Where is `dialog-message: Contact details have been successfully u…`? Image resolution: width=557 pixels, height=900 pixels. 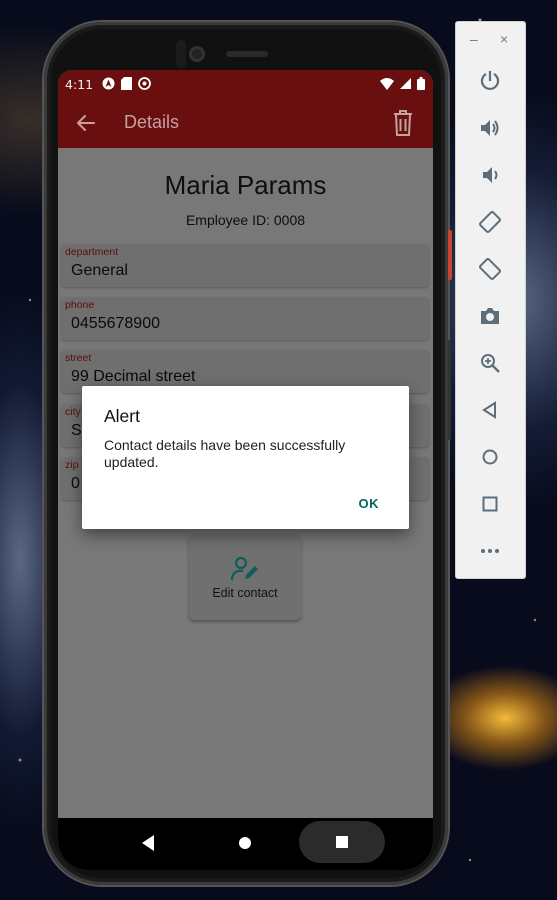 dialog-message: Contact details have been successfully u… is located at coordinates (225, 453).